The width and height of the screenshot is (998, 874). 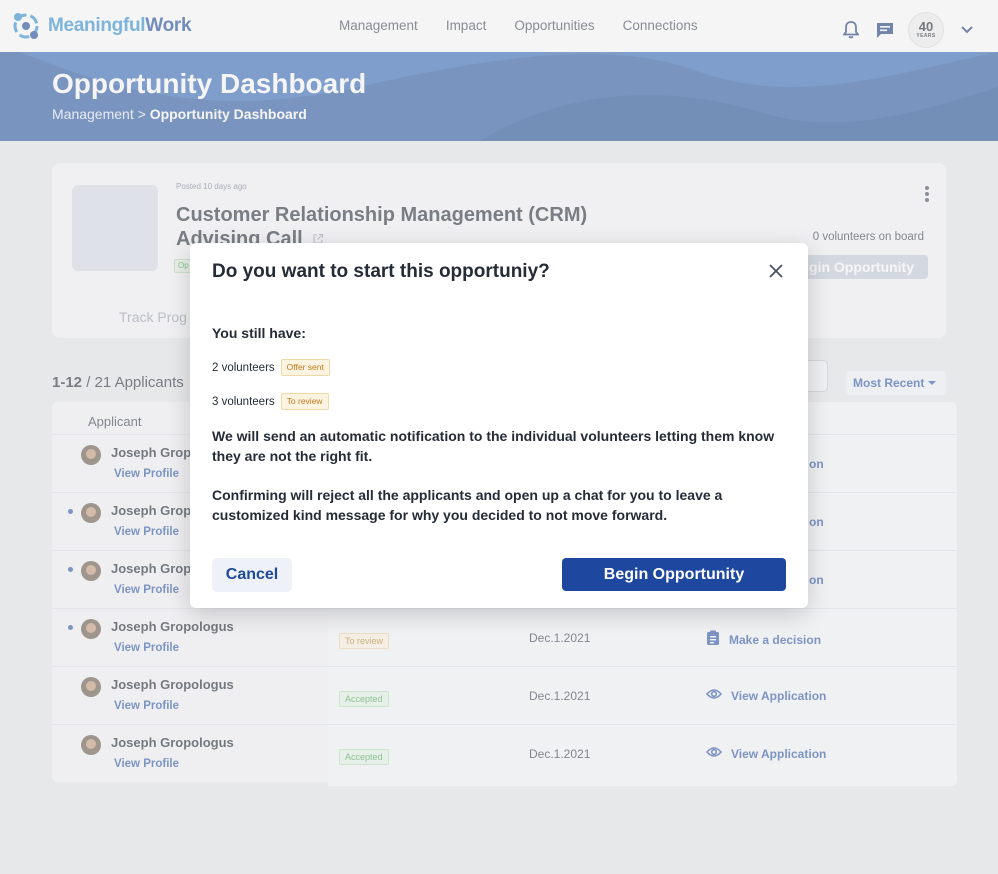 What do you see at coordinates (271, 367) in the screenshot?
I see `offer-sent-line: 2 volunteers Offer sent` at bounding box center [271, 367].